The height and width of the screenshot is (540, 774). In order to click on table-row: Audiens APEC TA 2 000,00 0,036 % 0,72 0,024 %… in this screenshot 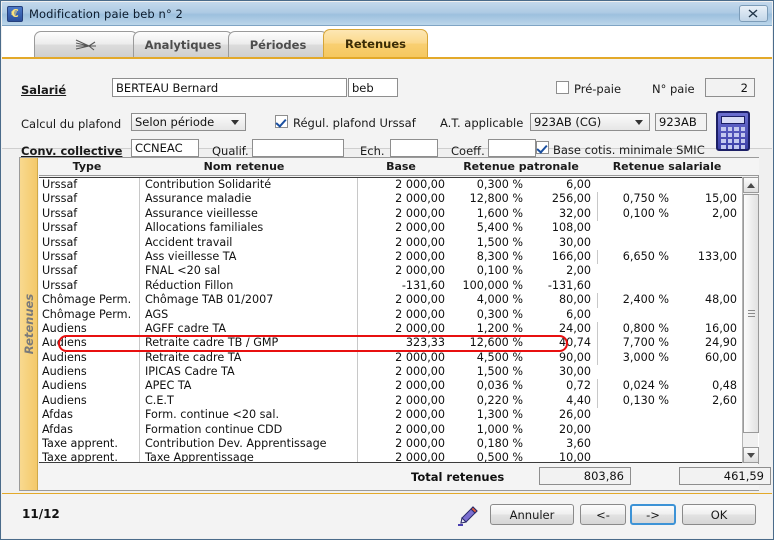, I will do `click(391, 386)`.